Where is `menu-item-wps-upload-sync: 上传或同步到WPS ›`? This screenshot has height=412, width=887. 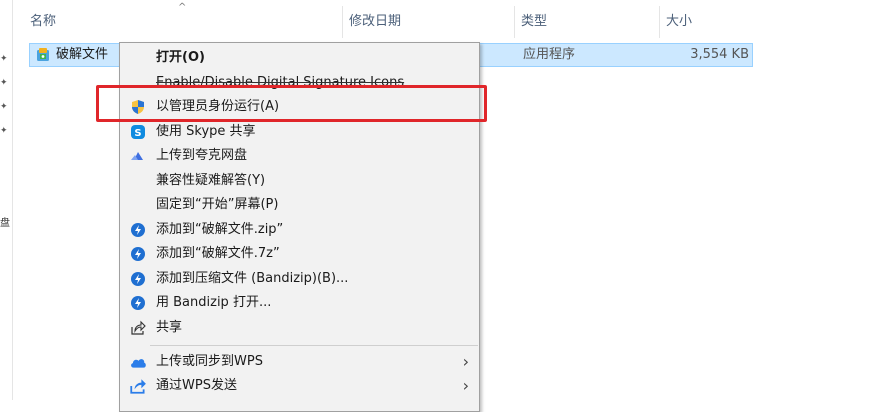
menu-item-wps-upload-sync: 上传或同步到WPS › is located at coordinates (299, 362).